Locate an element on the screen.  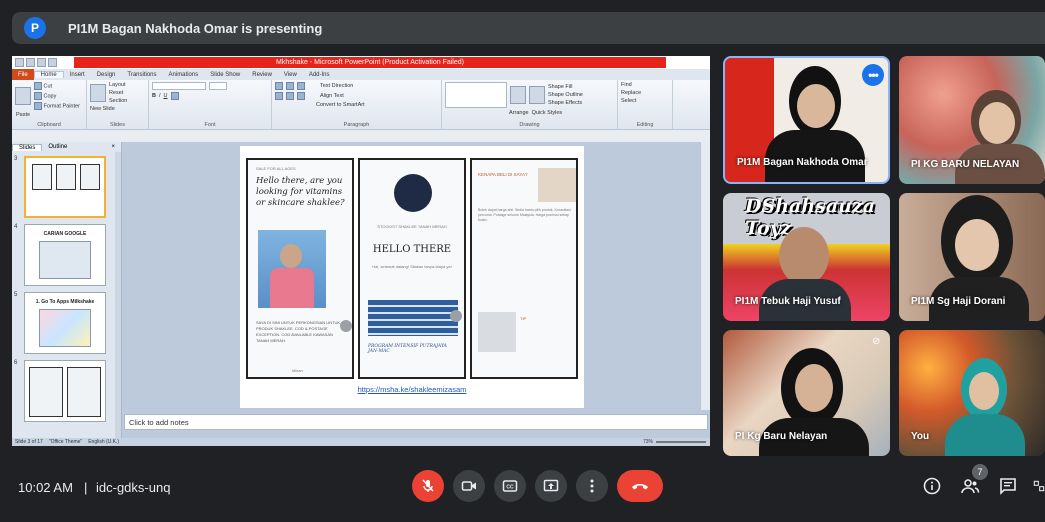
svg-text: CC is located at coordinates (510, 488).